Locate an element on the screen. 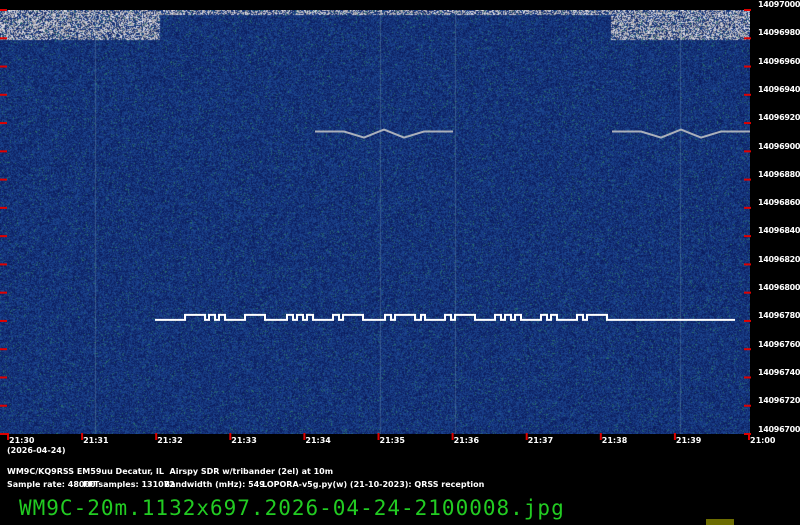  y-tick-label: 14096960 is located at coordinates (779, 61).